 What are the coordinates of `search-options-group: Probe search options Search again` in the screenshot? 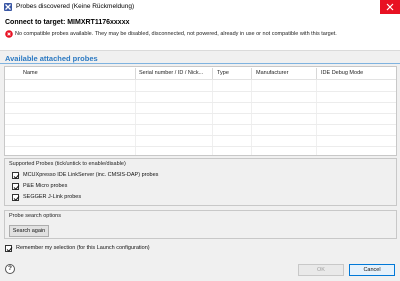 It's located at (200, 224).